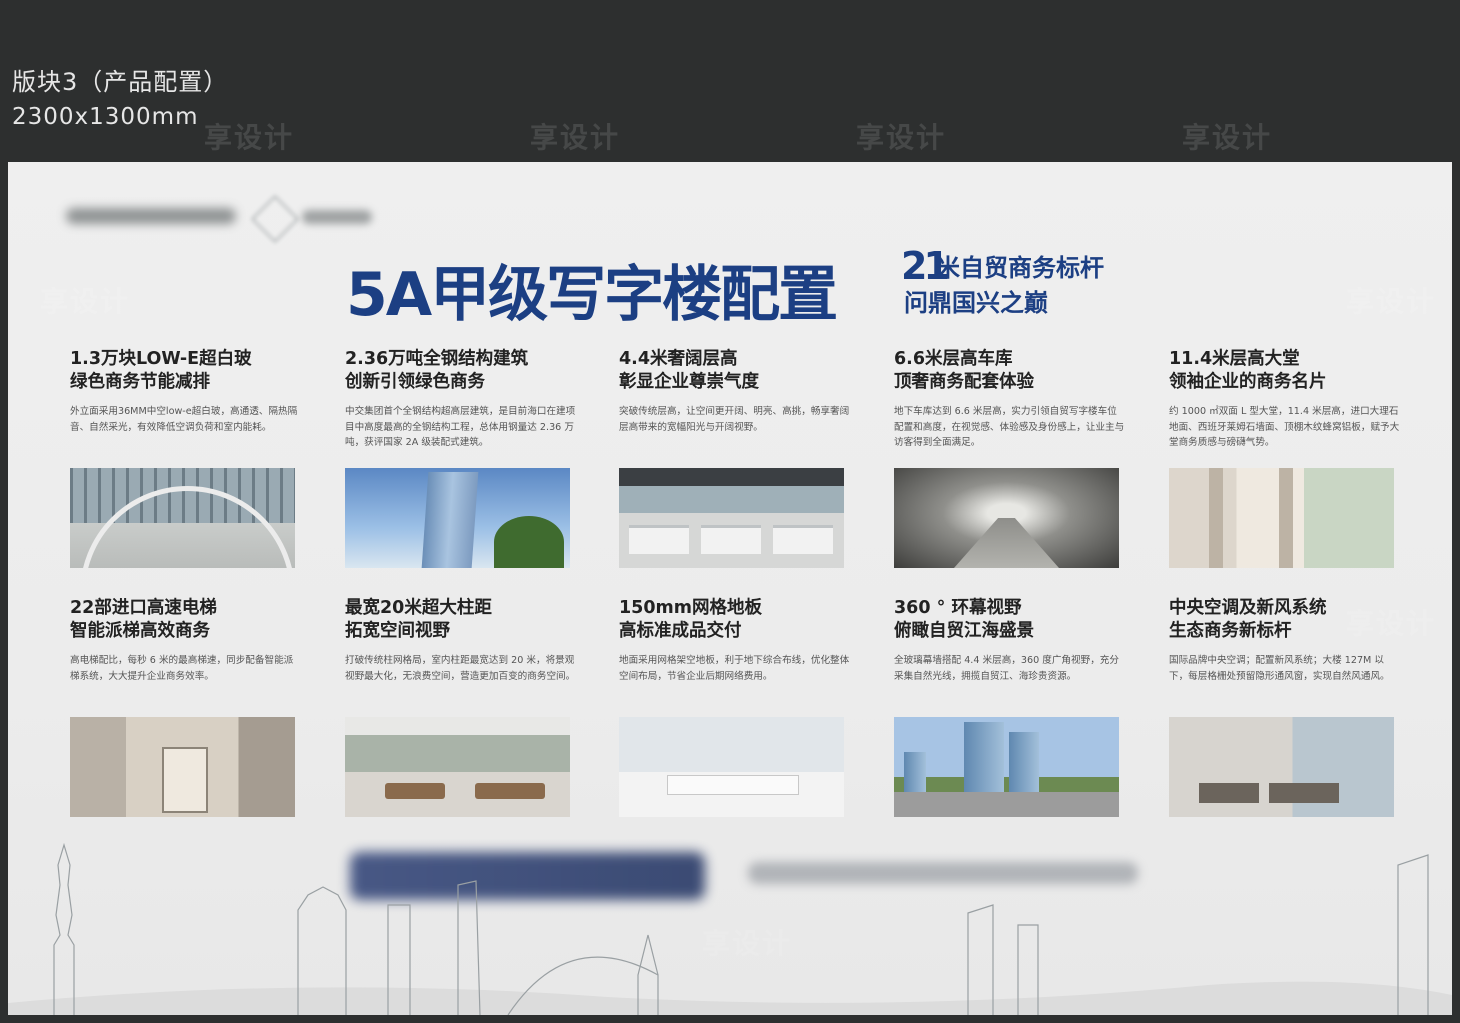 This screenshot has height=1023, width=1460. I want to click on feature-heading: 22部进口高速电梯, so click(143, 608).